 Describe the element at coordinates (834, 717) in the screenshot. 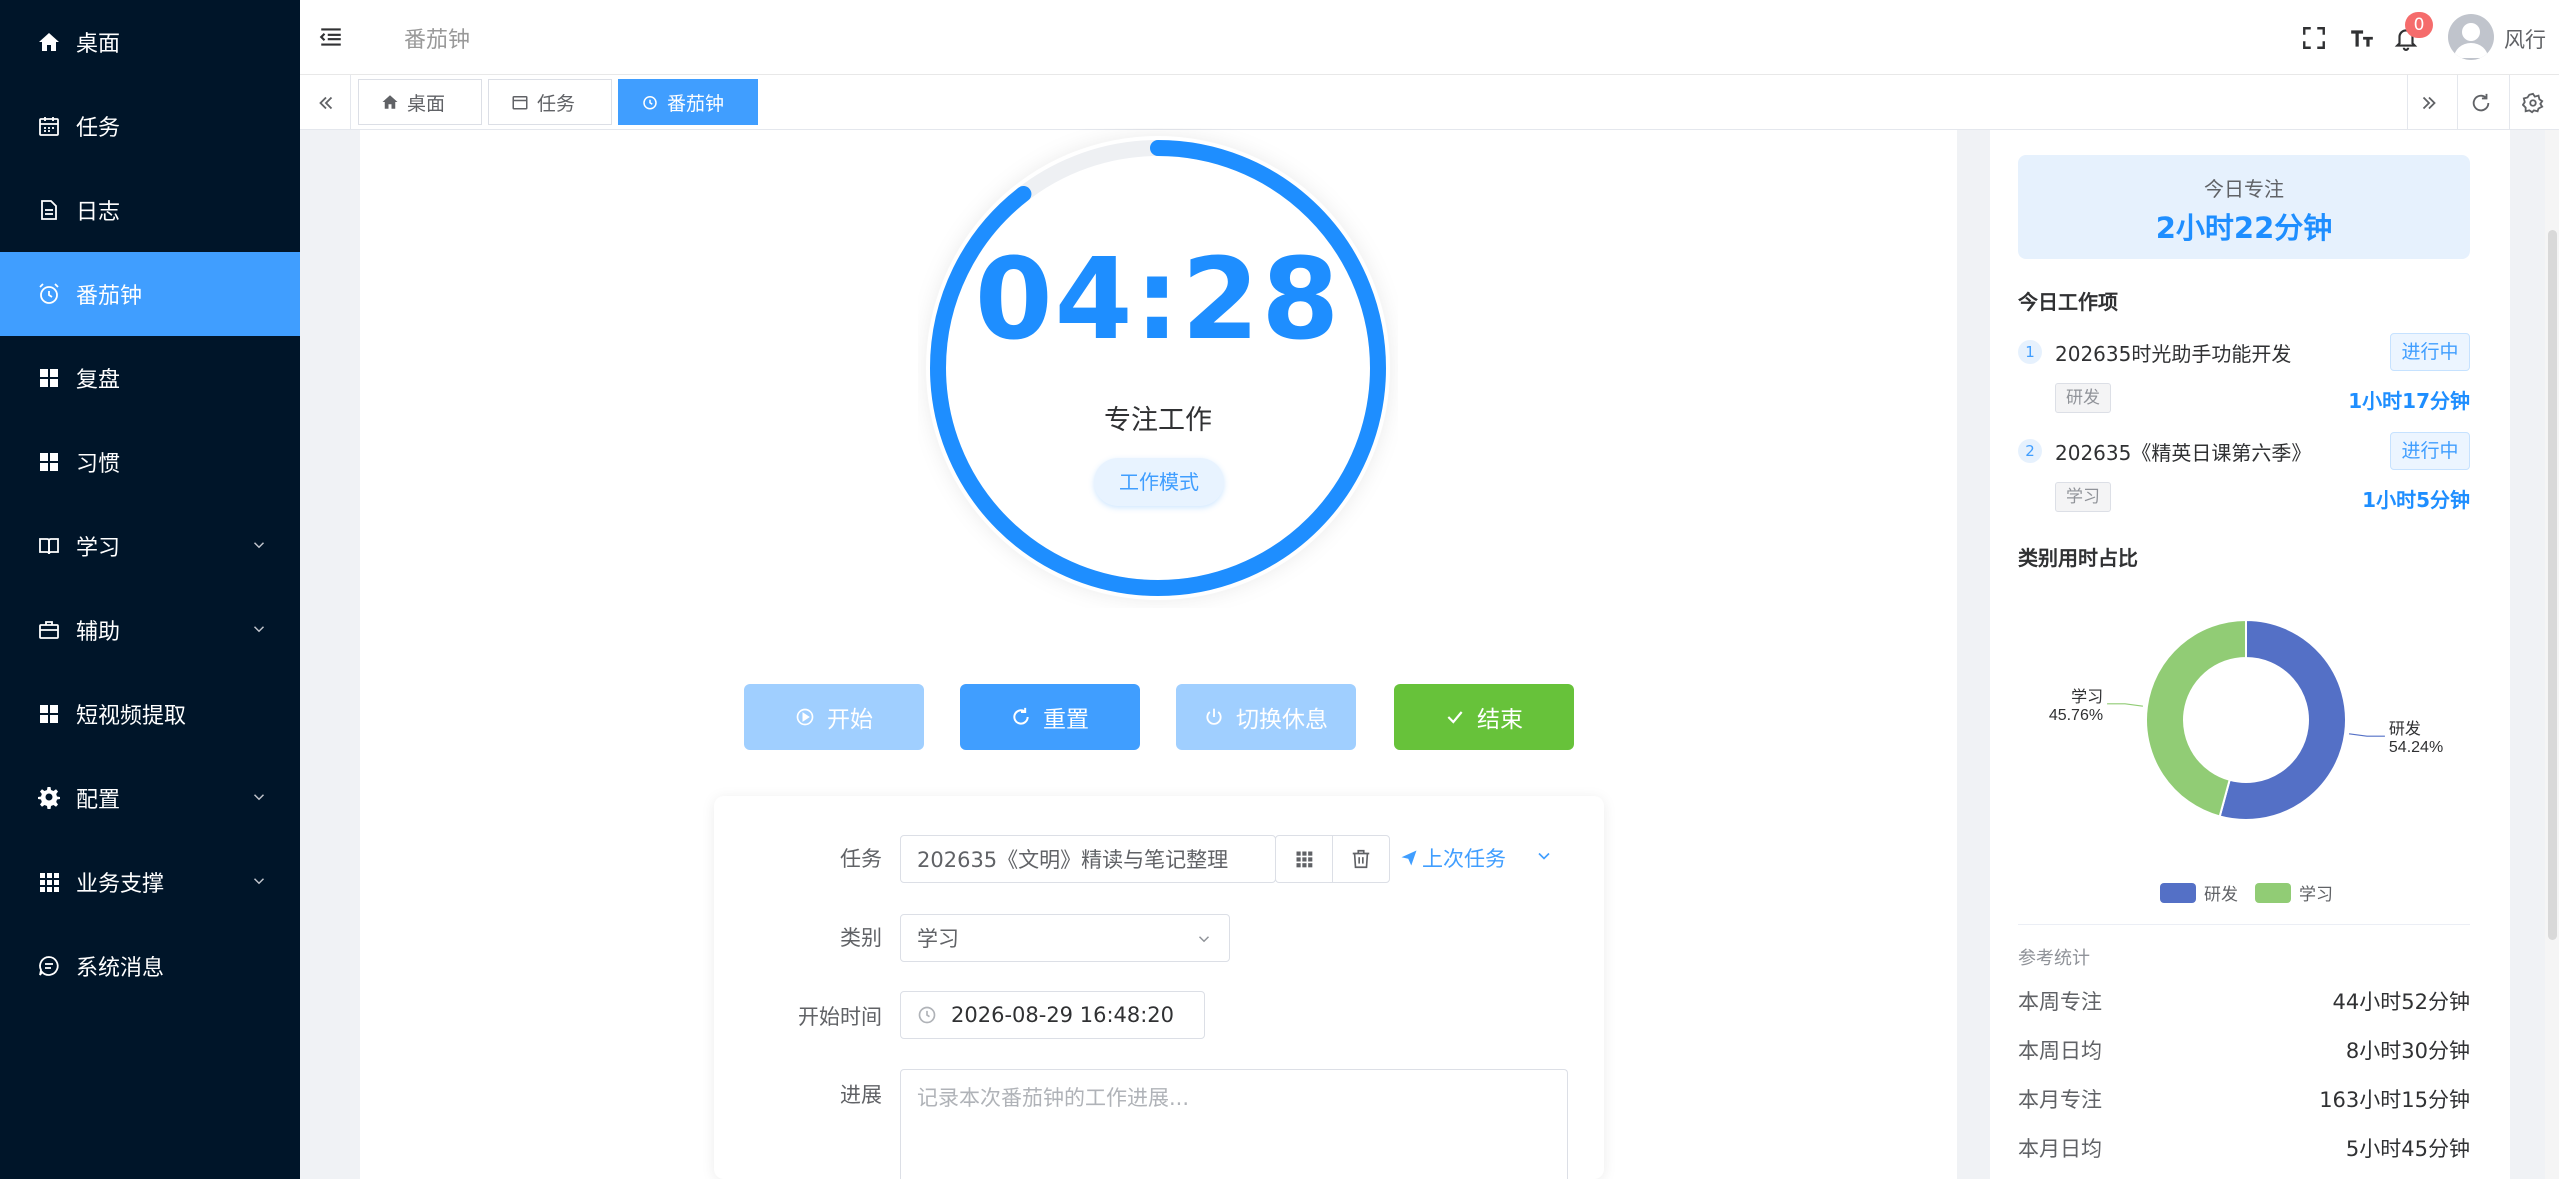

I see `start-button: 开始` at that location.